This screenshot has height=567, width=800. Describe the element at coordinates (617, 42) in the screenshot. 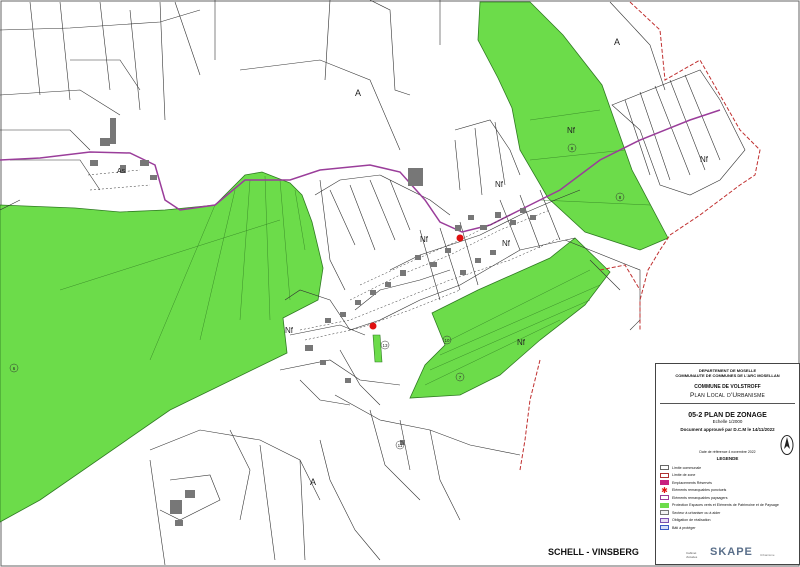

I see `zone-label-a-top-right: A` at that location.